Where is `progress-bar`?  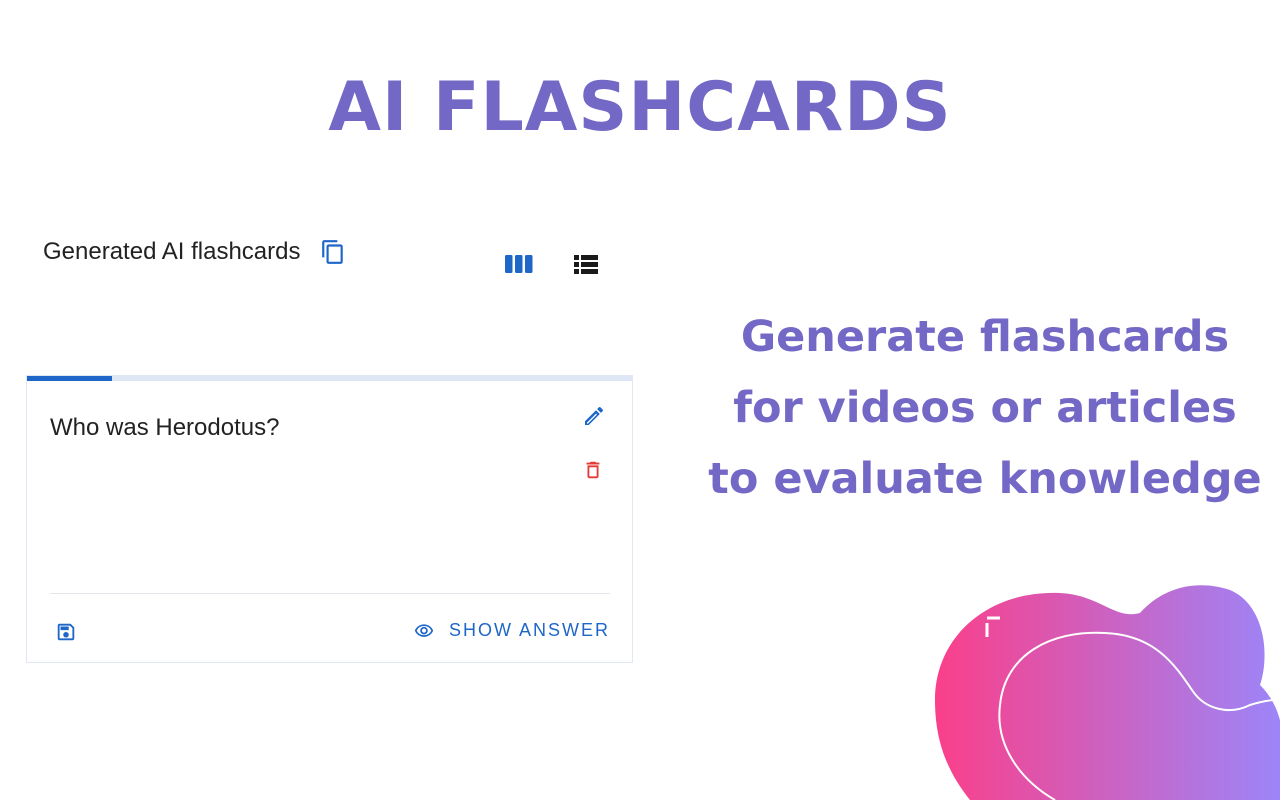
progress-bar is located at coordinates (329, 378).